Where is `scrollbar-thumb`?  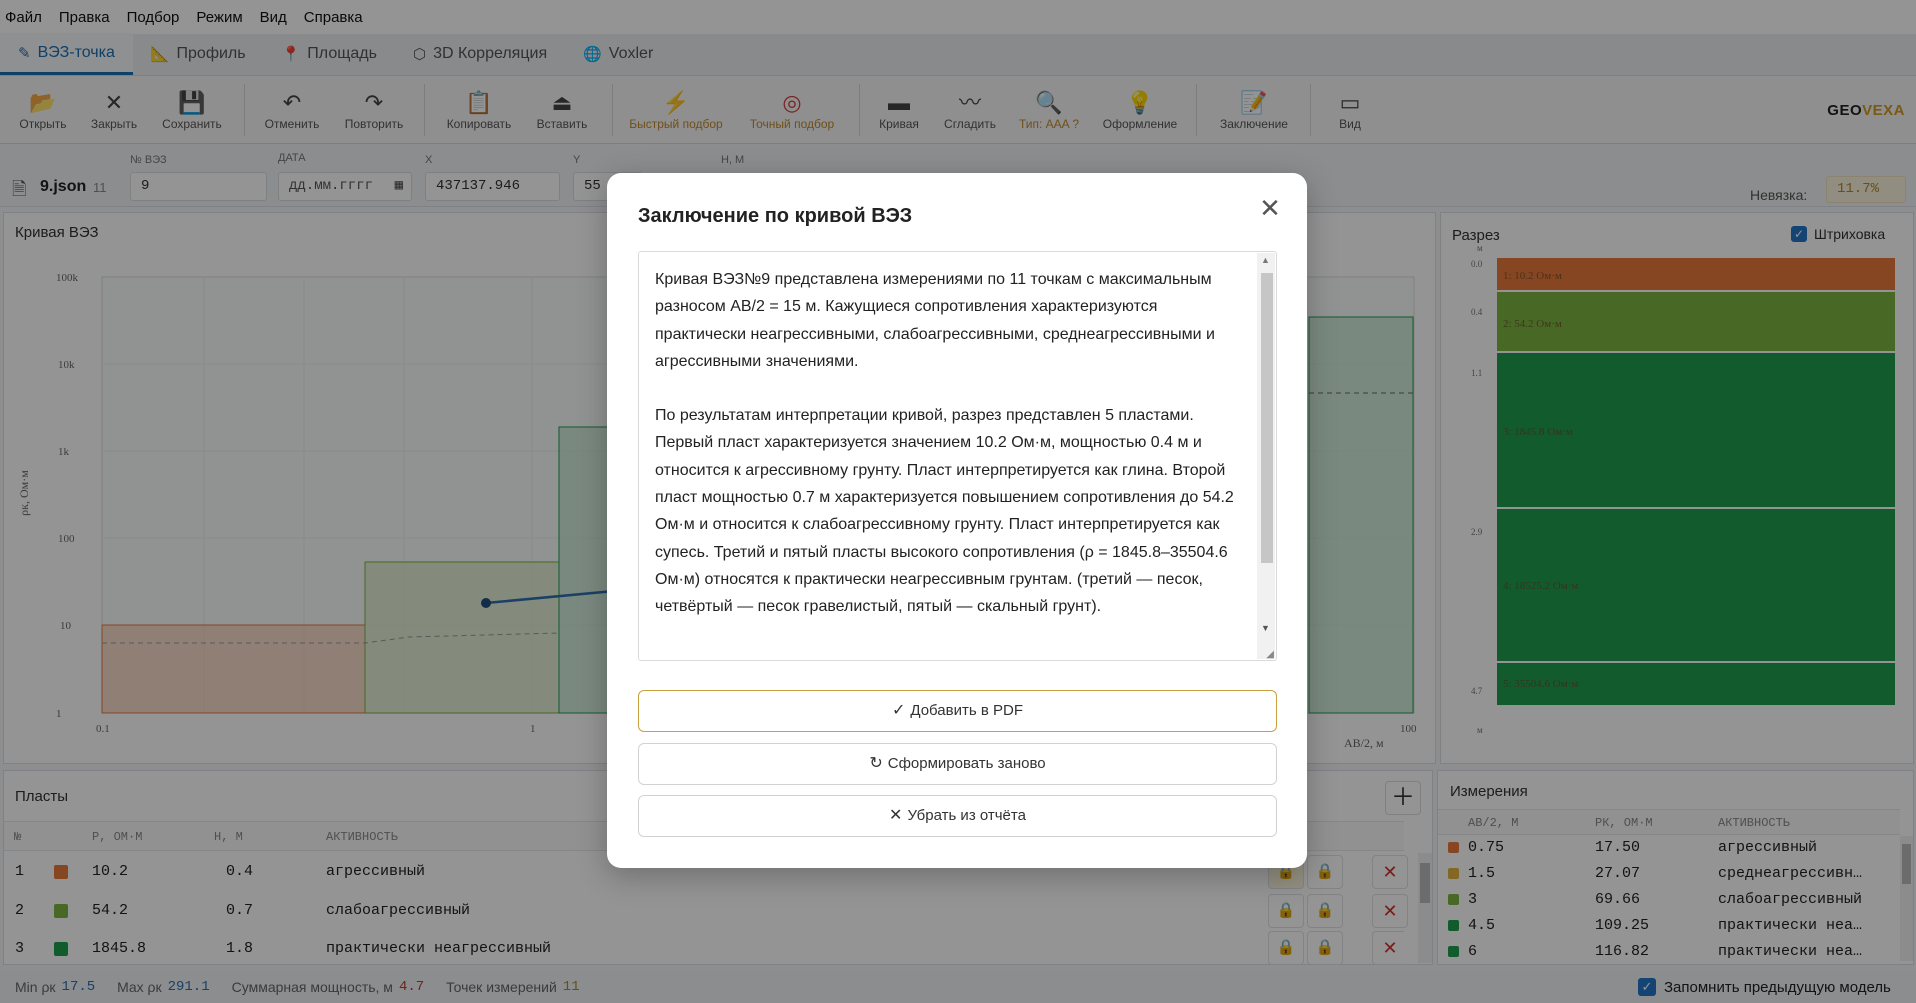 scrollbar-thumb is located at coordinates (1267, 418).